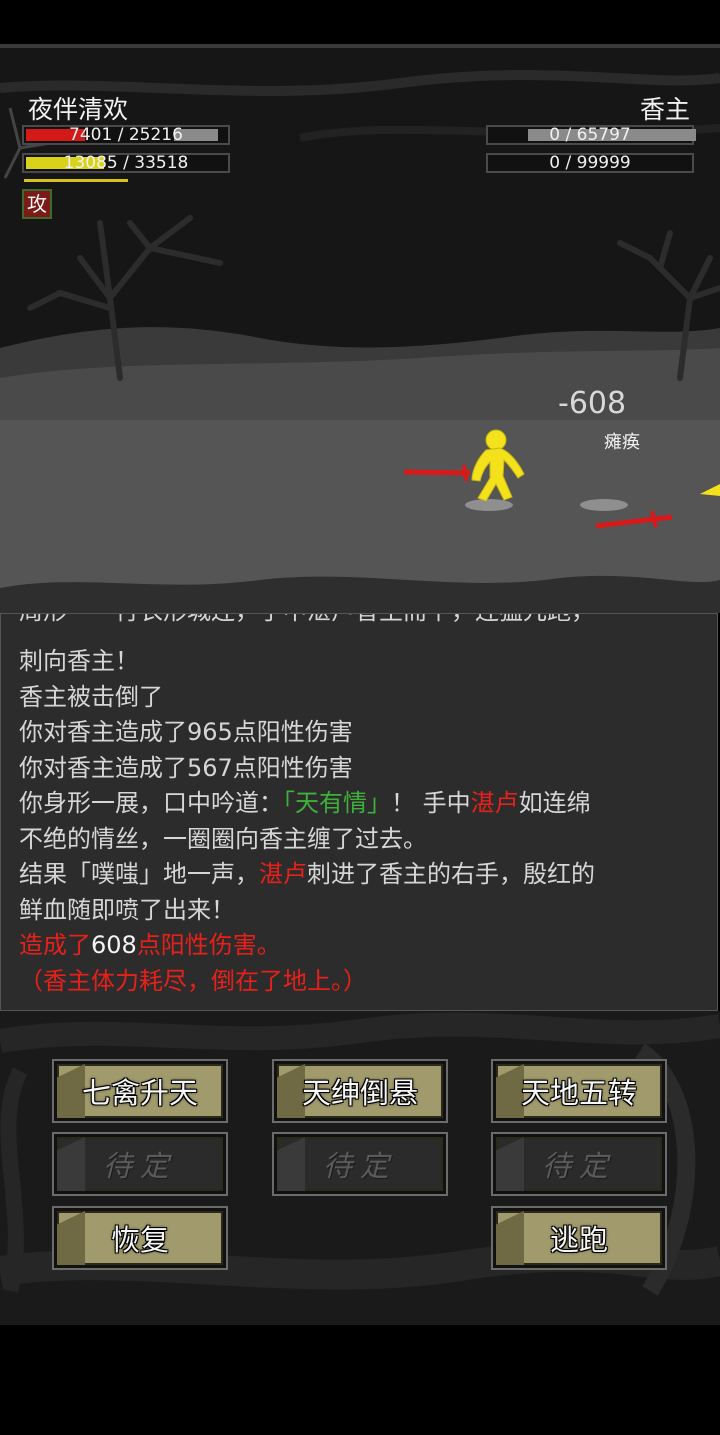 This screenshot has width=720, height=1435. I want to click on log-line: 造成了608点阳性伤害。, so click(359, 946).